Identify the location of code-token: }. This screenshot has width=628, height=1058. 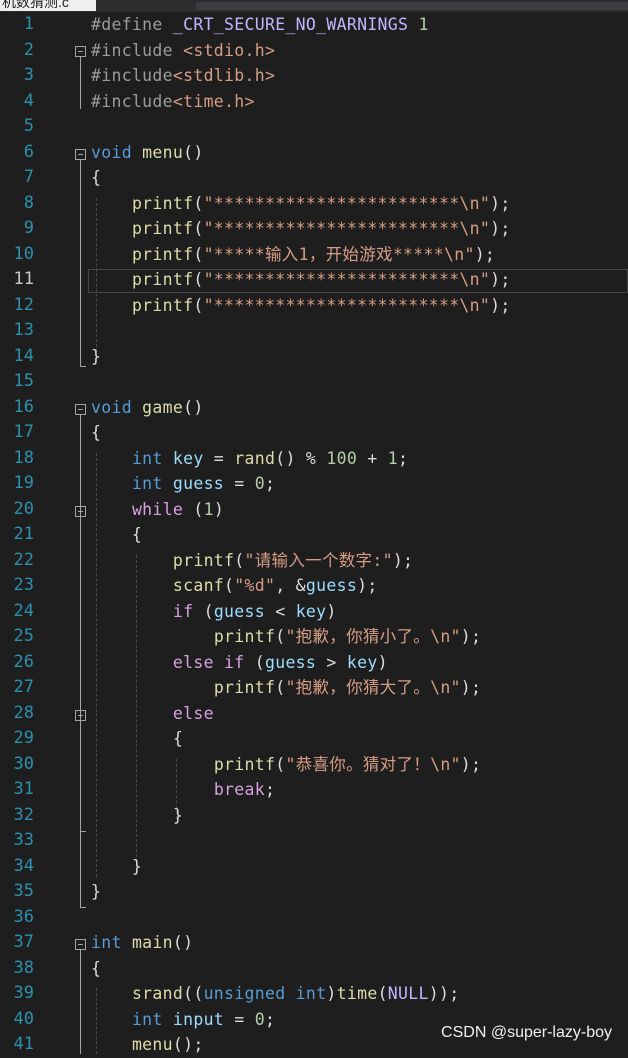
(96, 891).